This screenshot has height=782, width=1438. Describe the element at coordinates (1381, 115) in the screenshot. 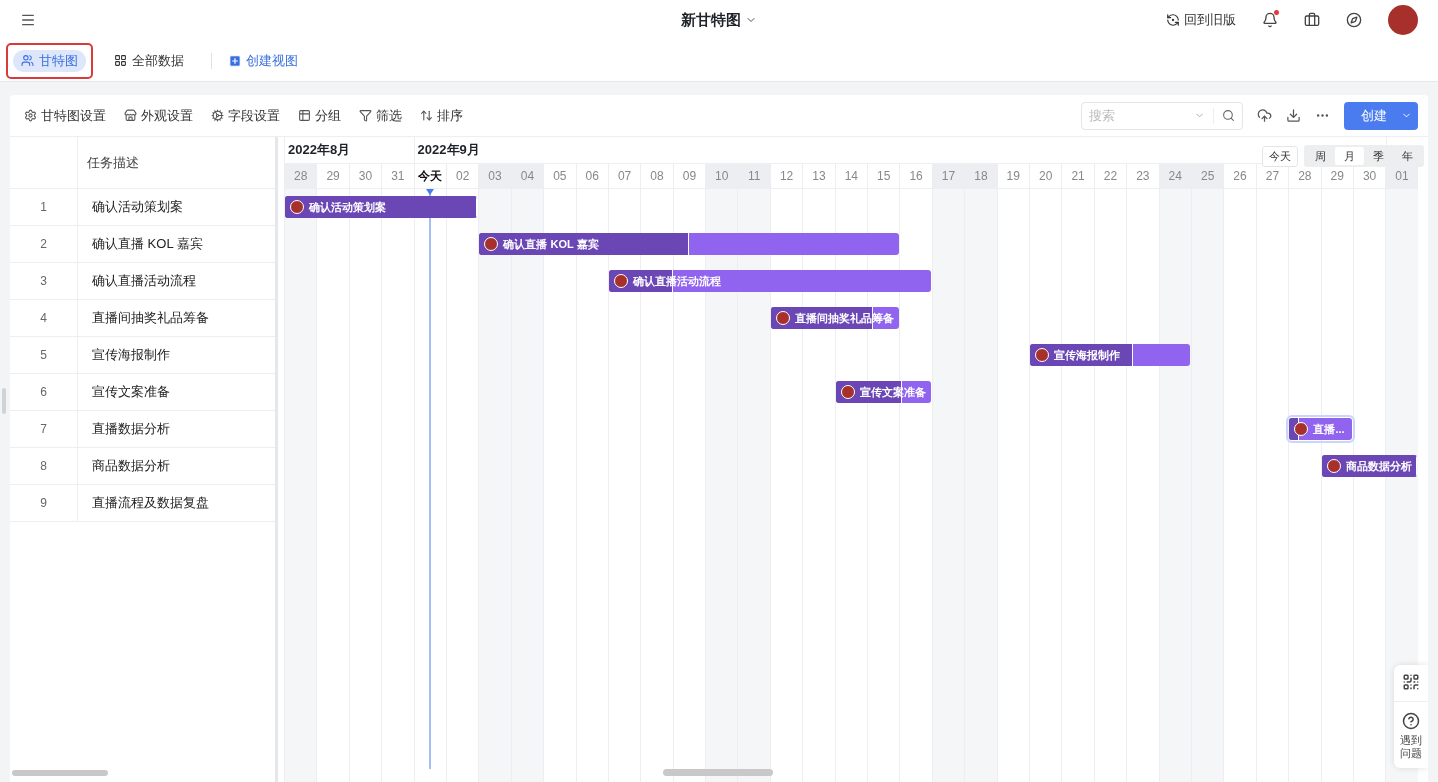

I see `create-button: 创建` at that location.